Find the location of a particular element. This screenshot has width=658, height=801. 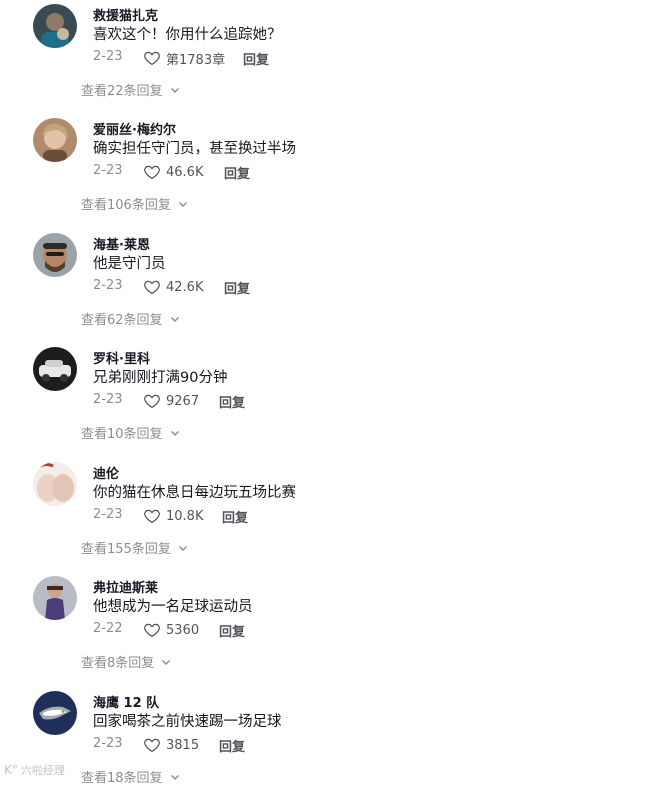

view-replies-label: 查看106条回复 is located at coordinates (126, 205).